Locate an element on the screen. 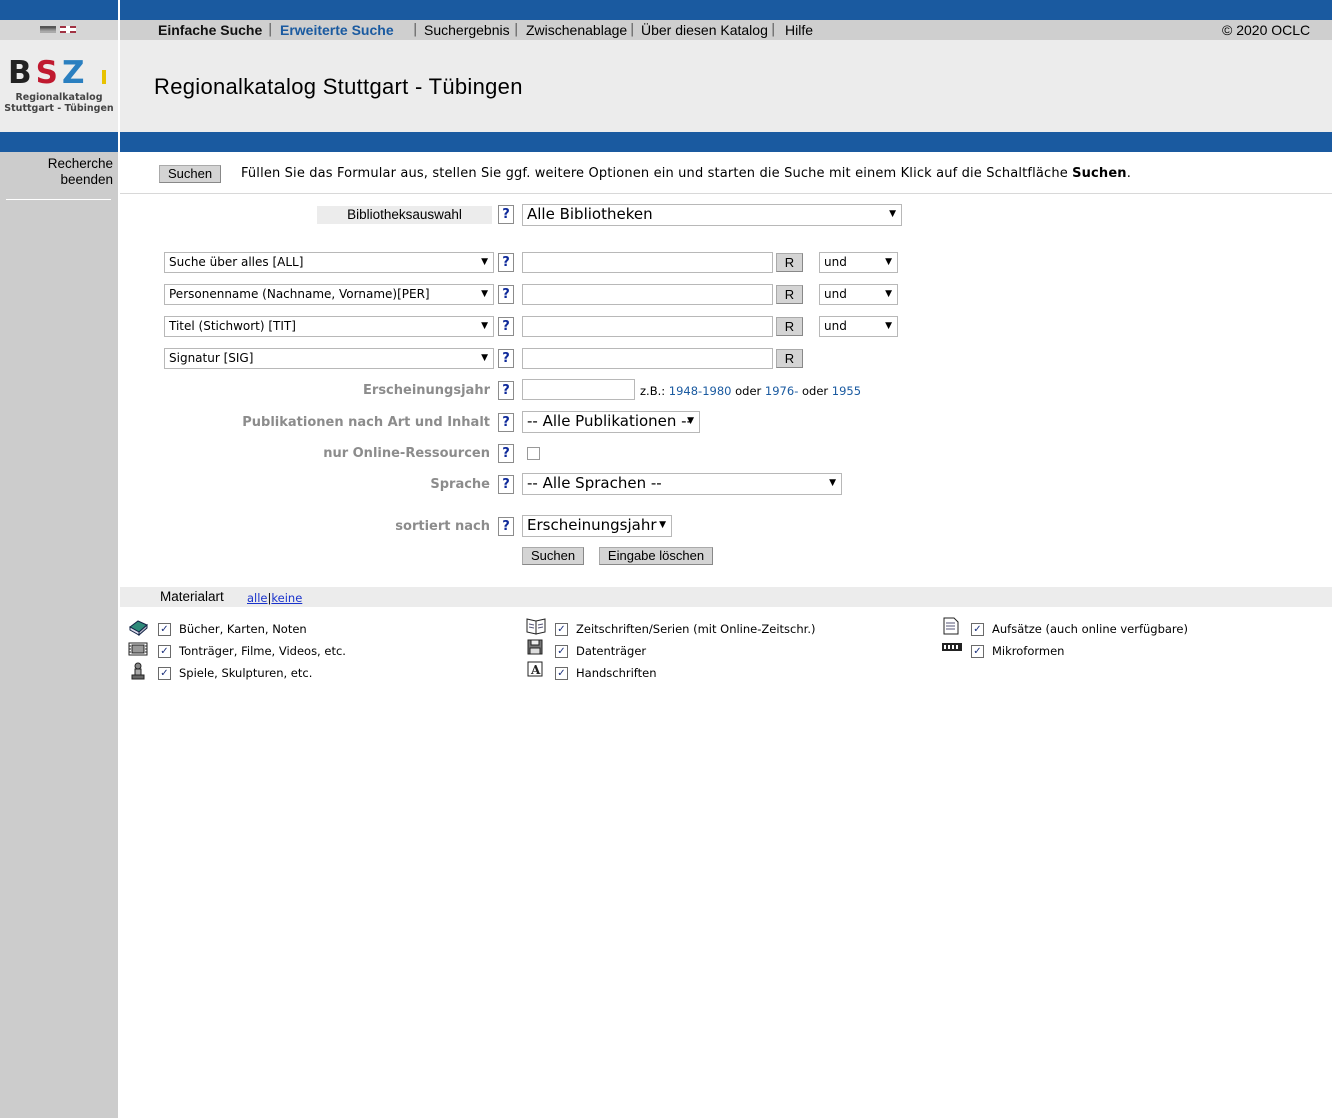 Image resolution: width=1332 pixels, height=1118 pixels. logo-caption-1: Regionalkatalog is located at coordinates (59, 97).